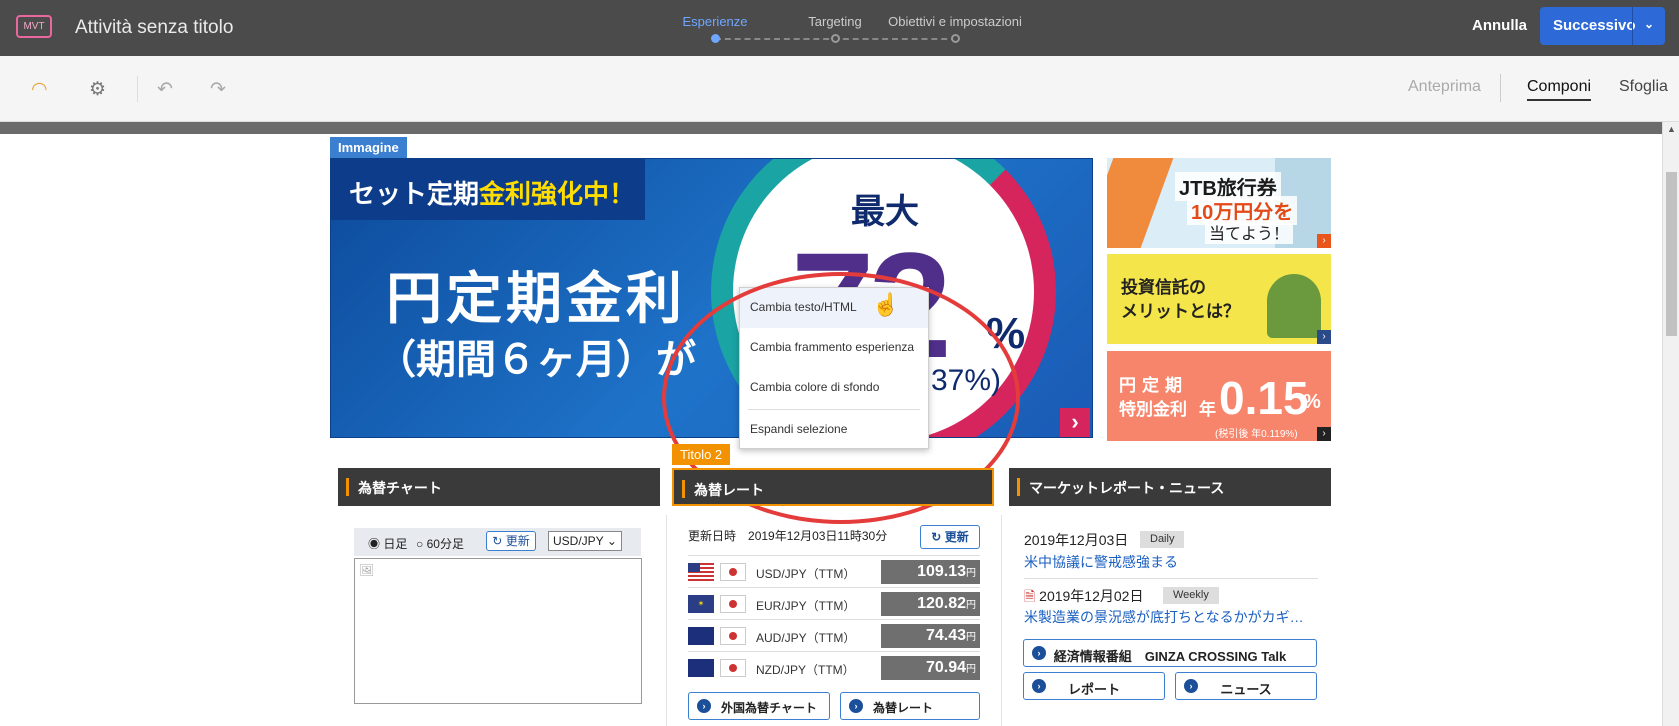 The image size is (1679, 726). I want to click on news-button: › ニュース, so click(1246, 686).